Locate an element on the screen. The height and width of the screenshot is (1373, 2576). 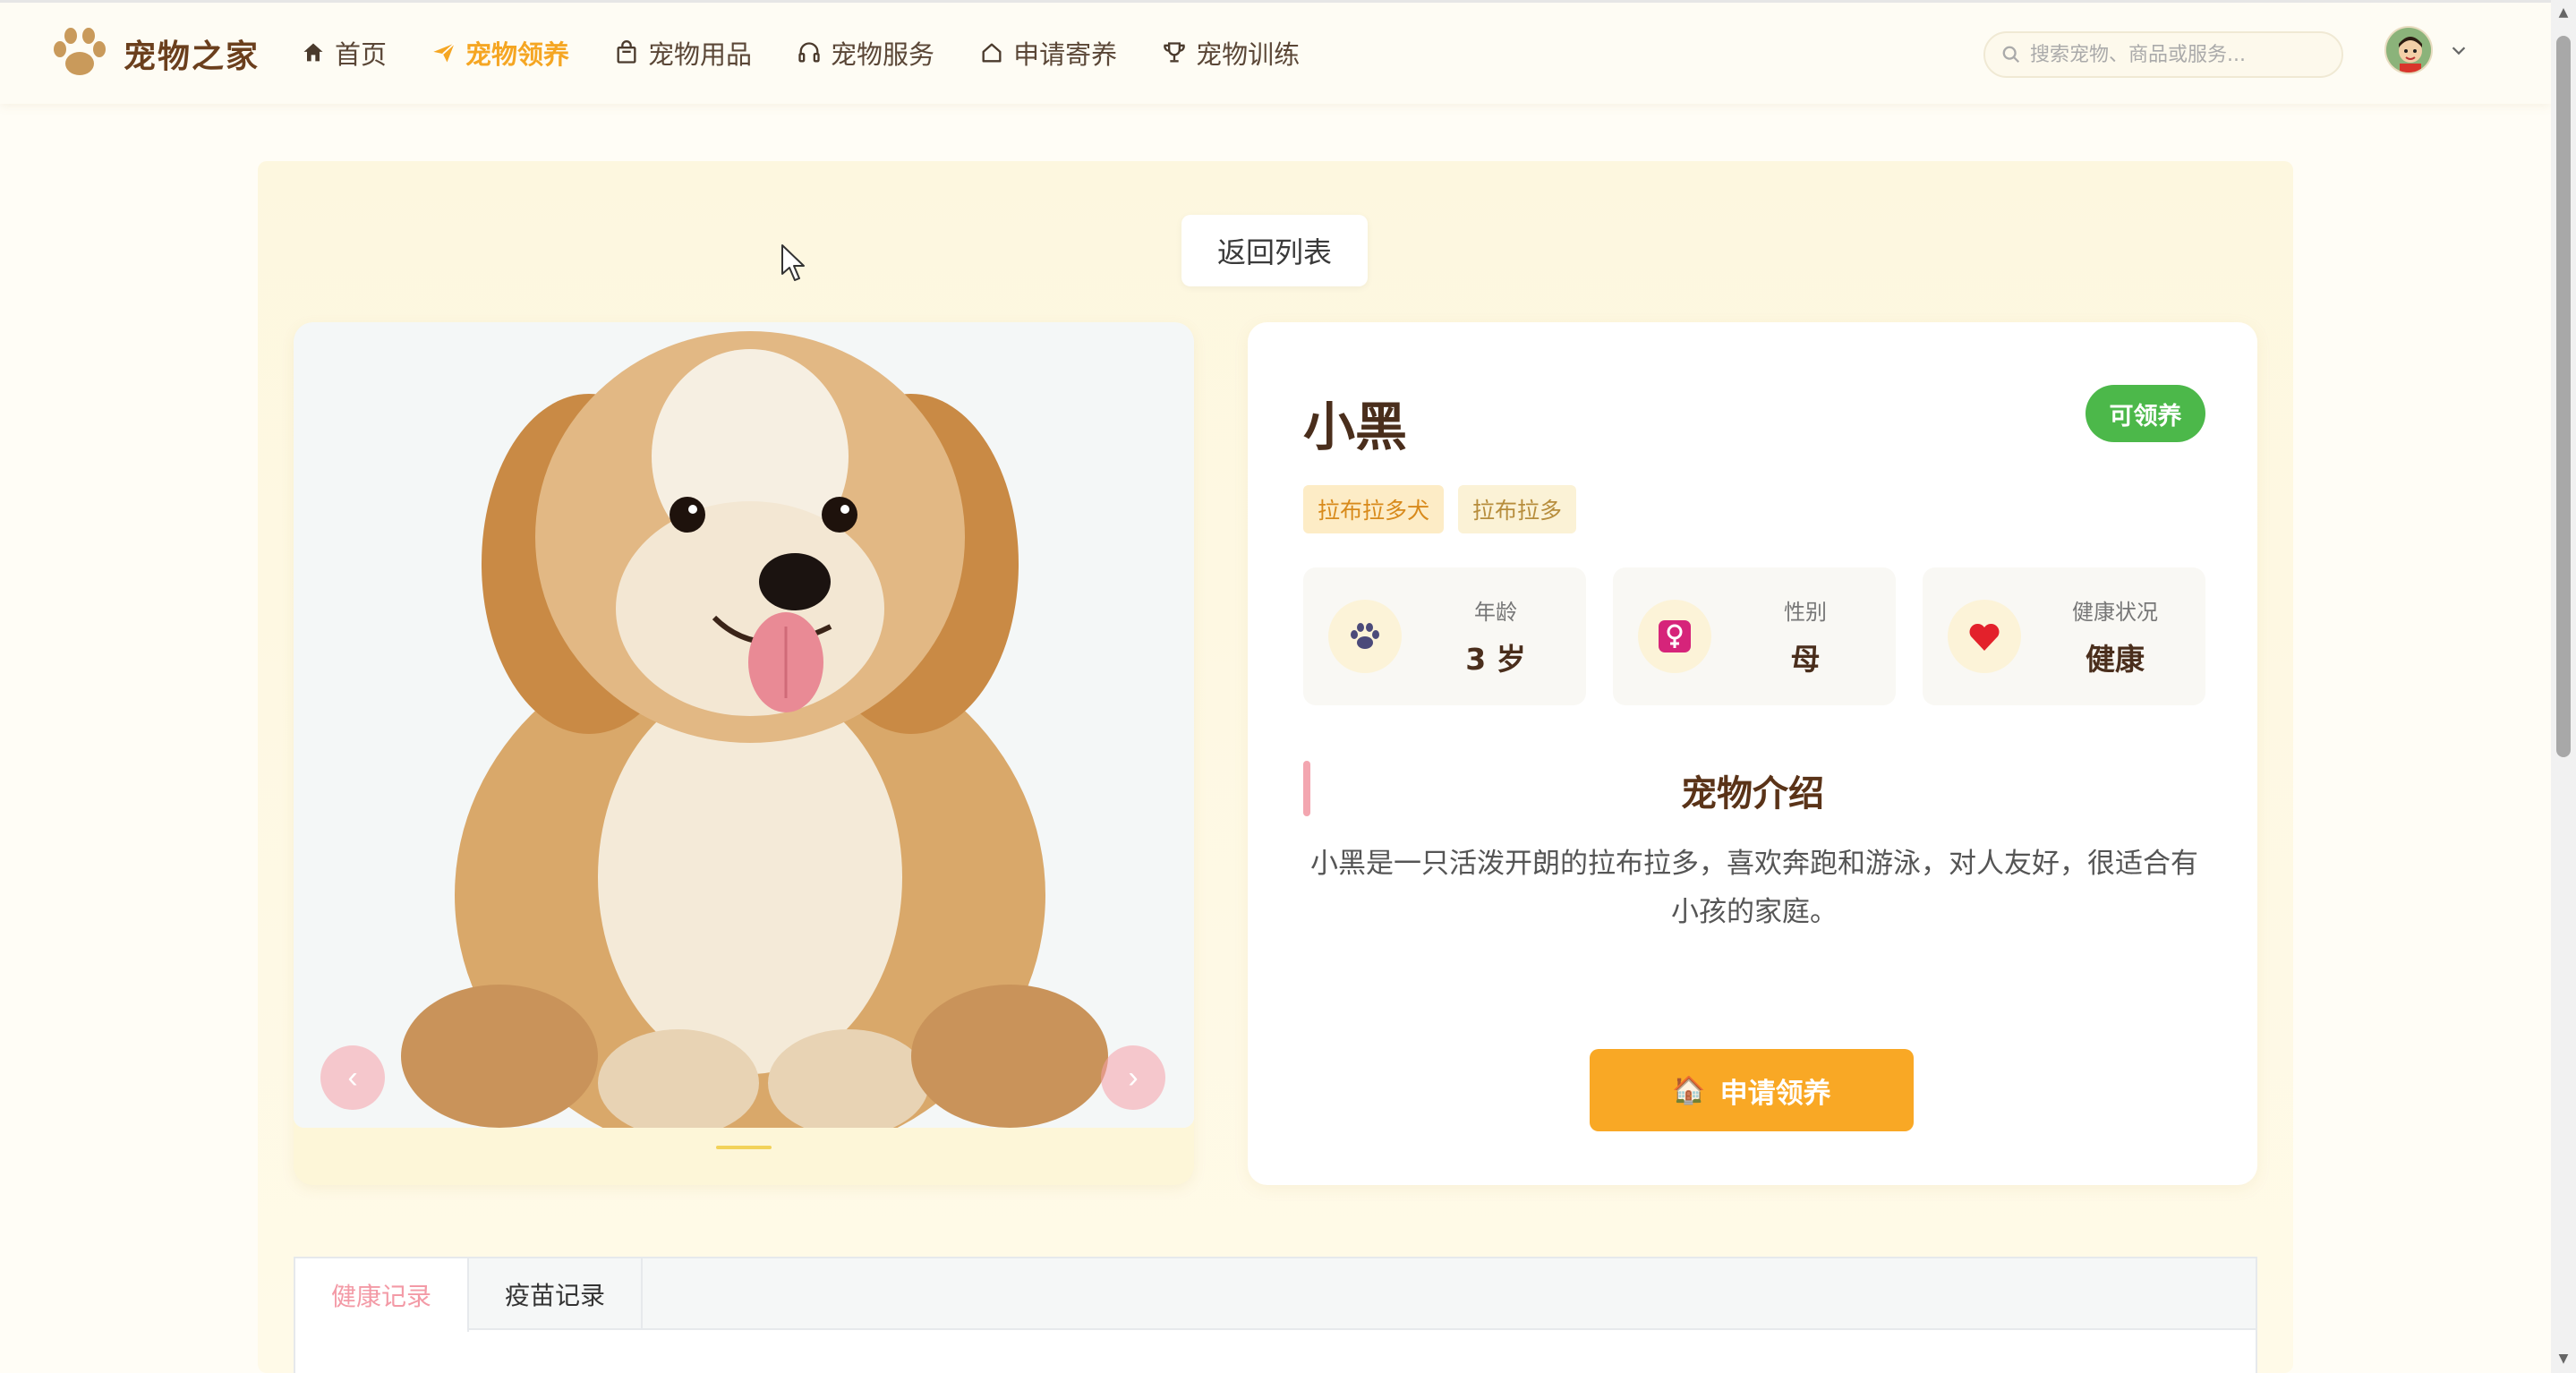
nav-item-training: 宠物训练 is located at coordinates (1231, 53).